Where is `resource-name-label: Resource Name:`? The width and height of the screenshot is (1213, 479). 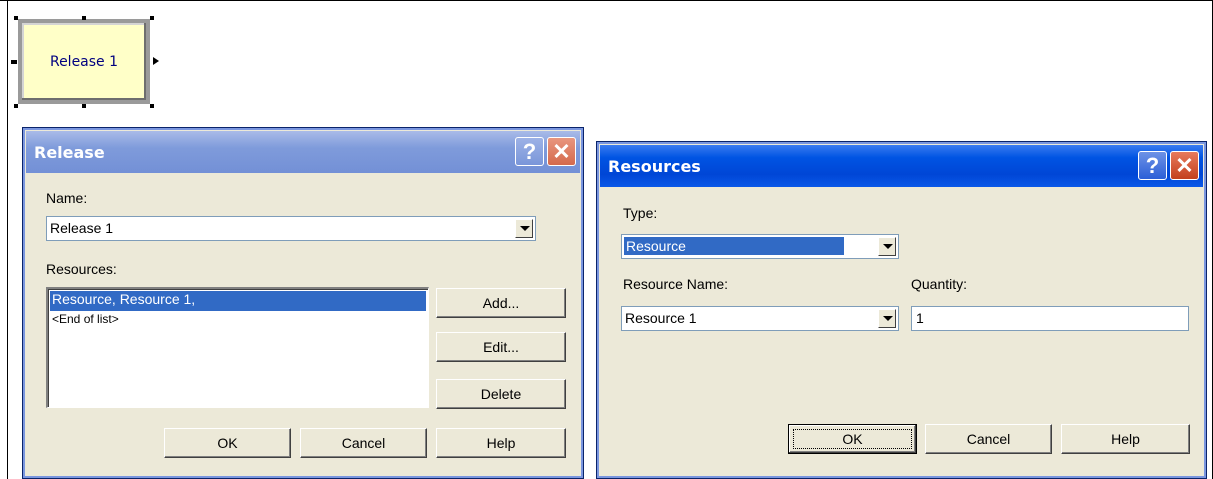
resource-name-label: Resource Name: is located at coordinates (676, 284).